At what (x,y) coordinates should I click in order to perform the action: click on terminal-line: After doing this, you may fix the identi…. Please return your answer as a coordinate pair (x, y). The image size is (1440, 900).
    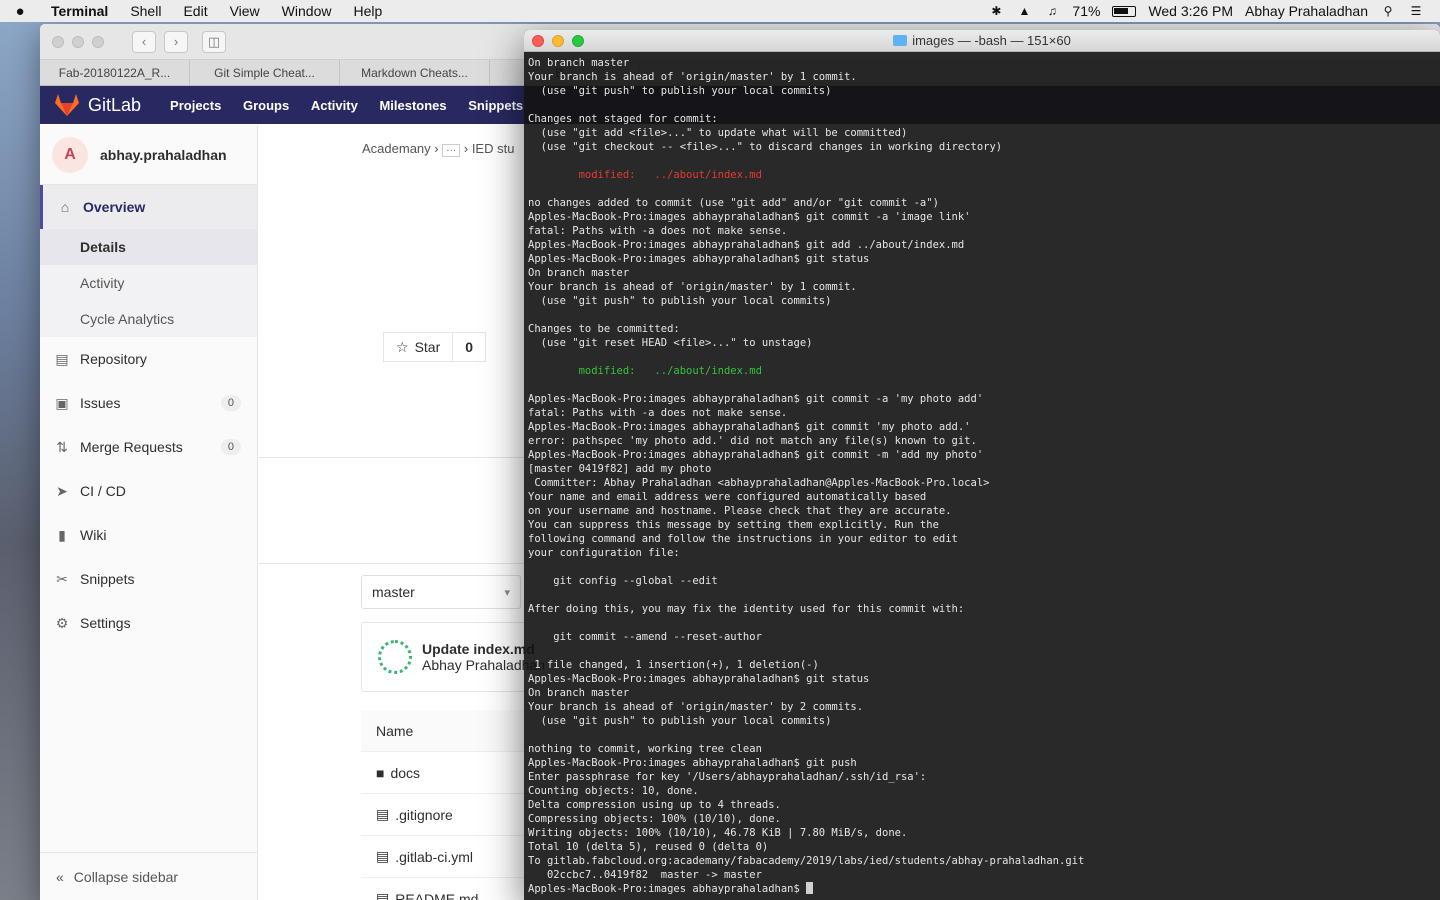
    Looking at the image, I should click on (746, 609).